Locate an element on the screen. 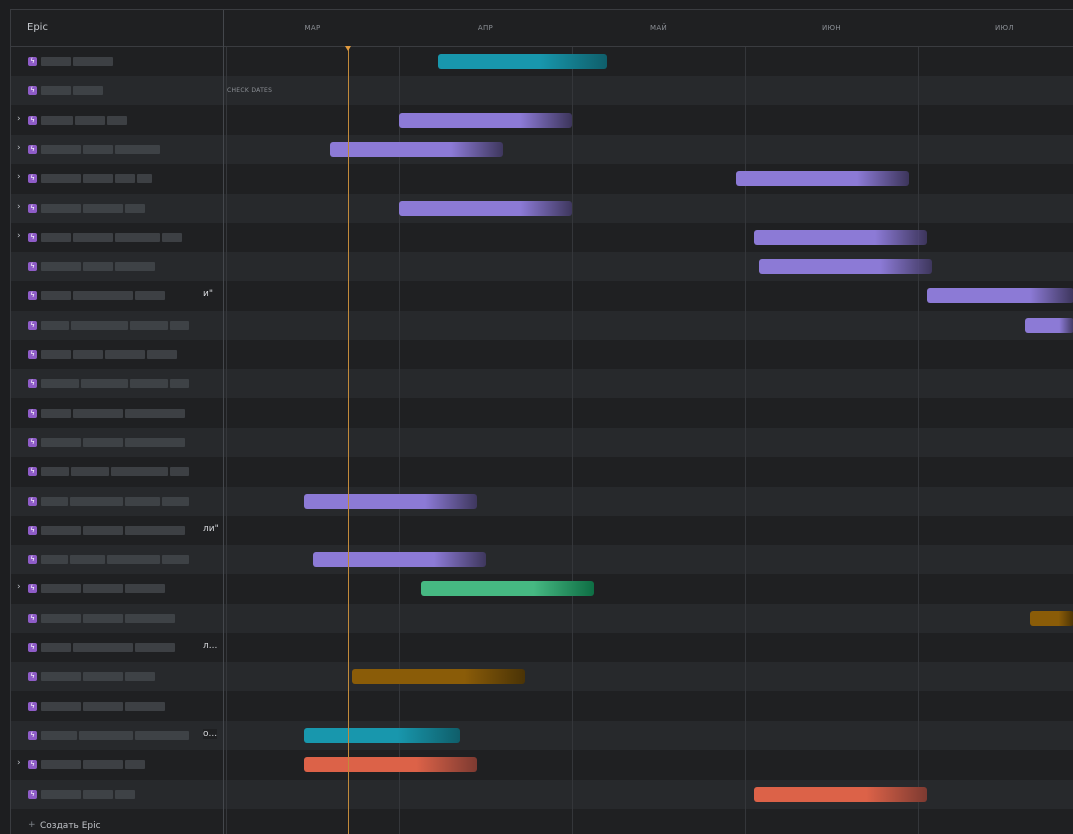  epic-name-trail: и" is located at coordinates (208, 294).